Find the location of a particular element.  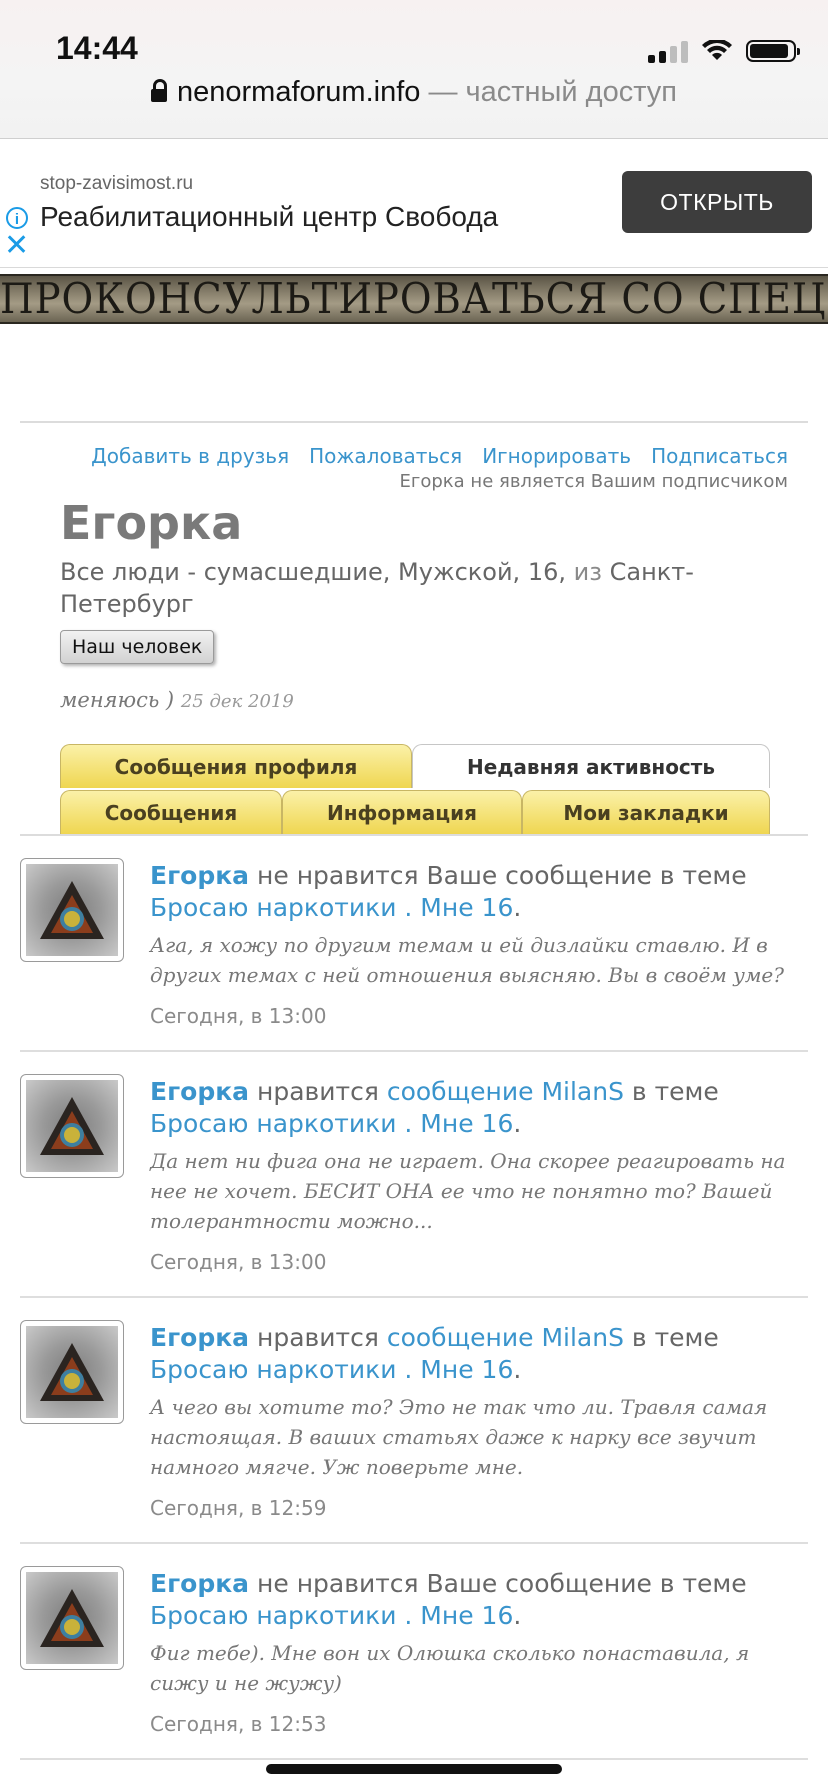

profile-tagline: Все люди - сумасшедшие is located at coordinates (221, 572).